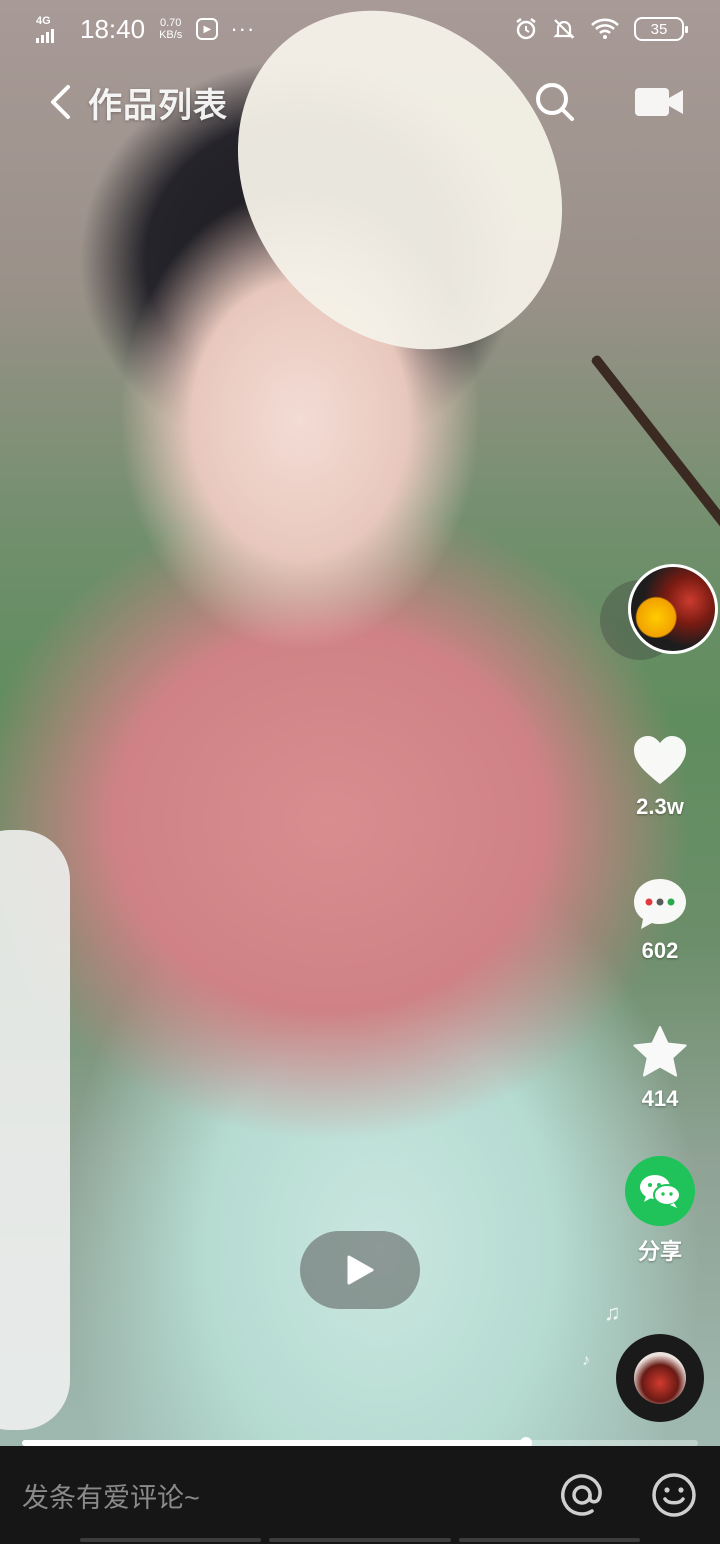  I want to click on comment-input: 发条有爱评论~, so click(290, 1495).